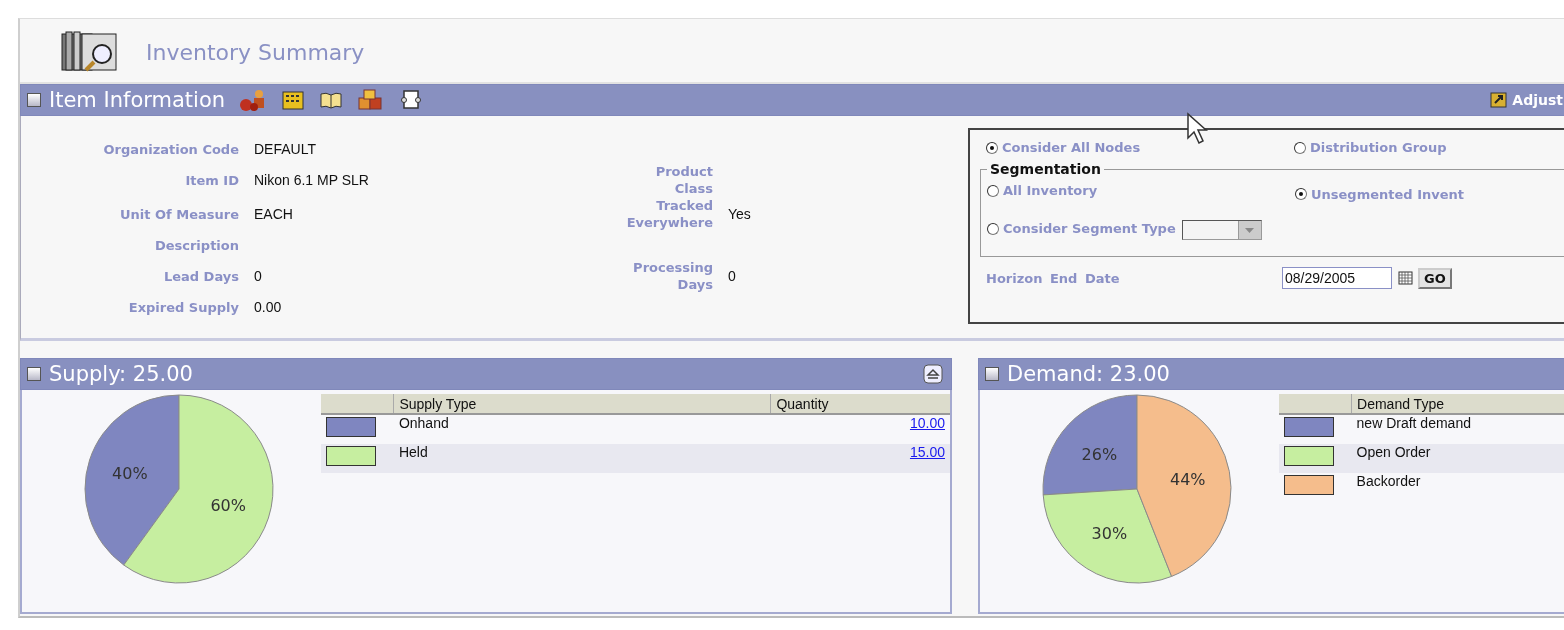 The height and width of the screenshot is (630, 1564). Describe the element at coordinates (200, 276) in the screenshot. I see `field-label: Lead Days` at that location.